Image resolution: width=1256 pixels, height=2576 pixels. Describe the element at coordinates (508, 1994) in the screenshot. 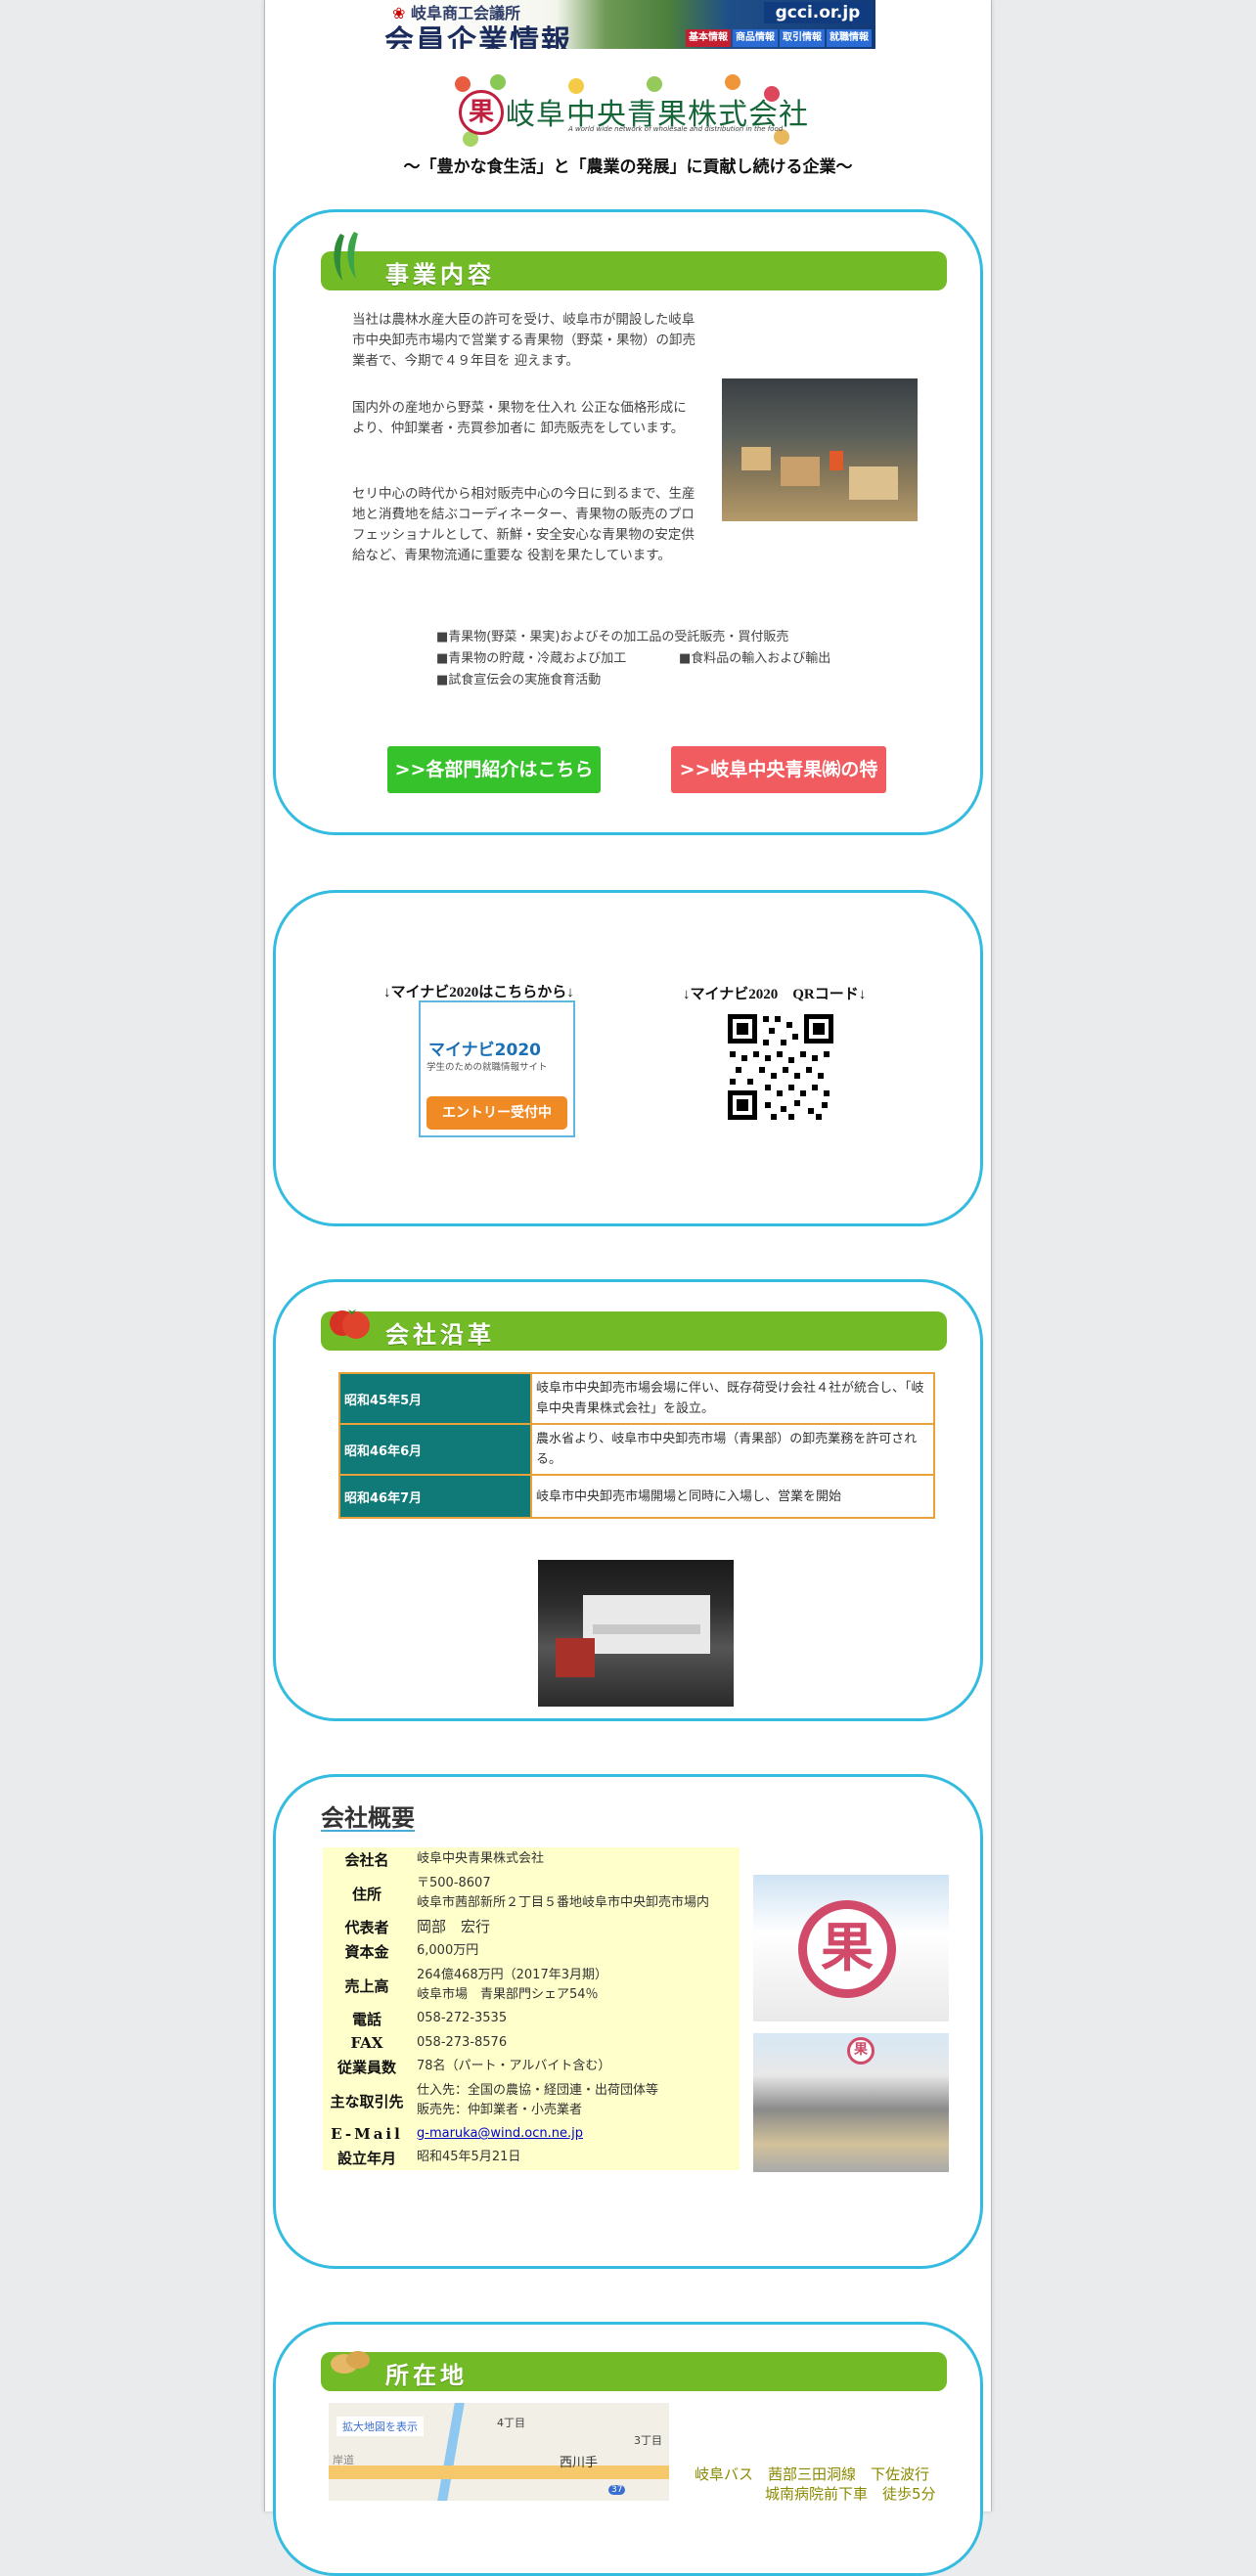

I see `overview-value: 岐阜市場 青果部門シェア54％` at that location.